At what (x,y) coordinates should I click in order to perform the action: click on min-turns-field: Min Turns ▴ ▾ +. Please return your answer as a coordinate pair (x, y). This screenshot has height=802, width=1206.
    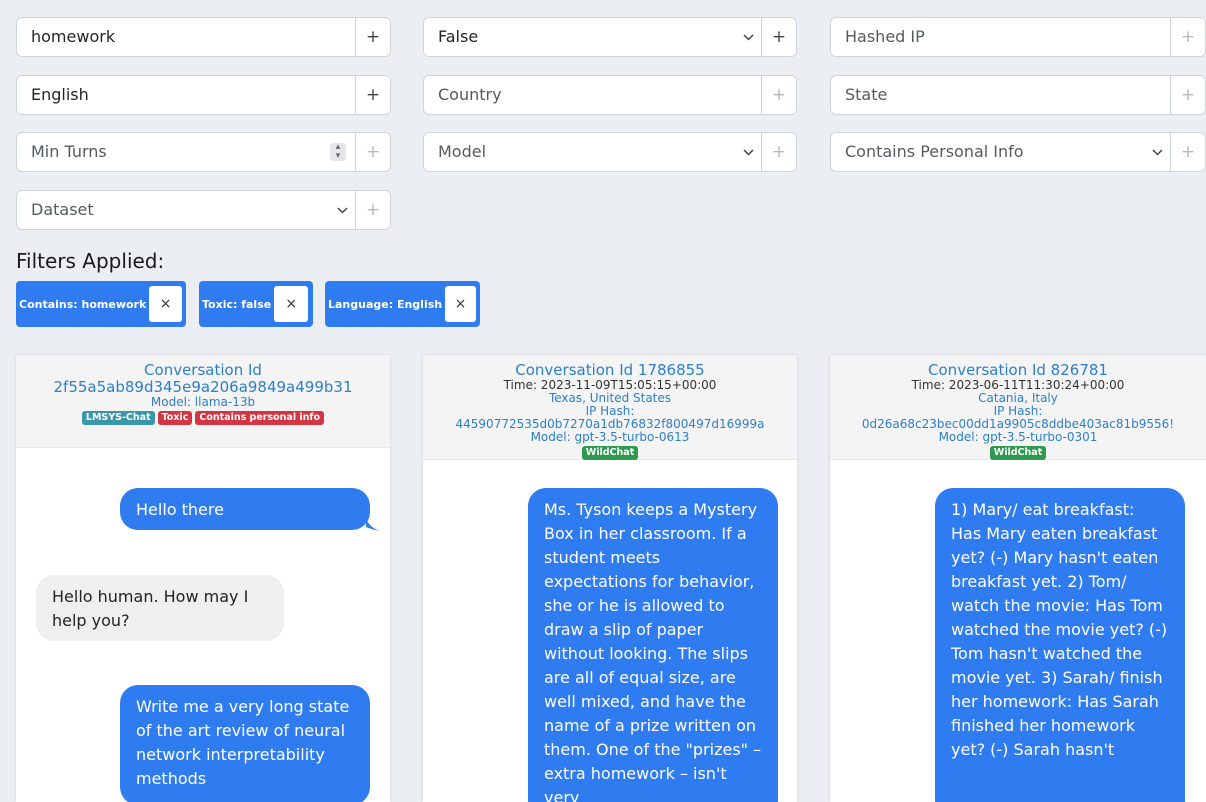
    Looking at the image, I should click on (203, 152).